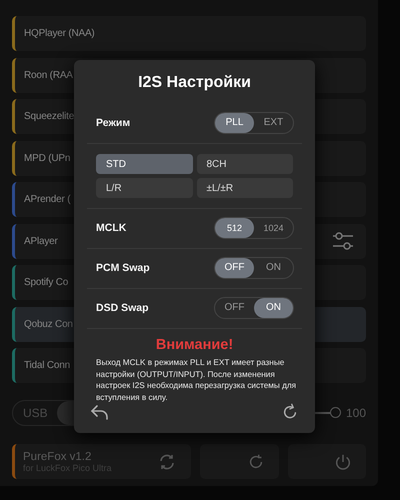 This screenshot has height=500, width=400. Describe the element at coordinates (189, 33) in the screenshot. I see `service-item: HQPlayer (NAA)` at that location.